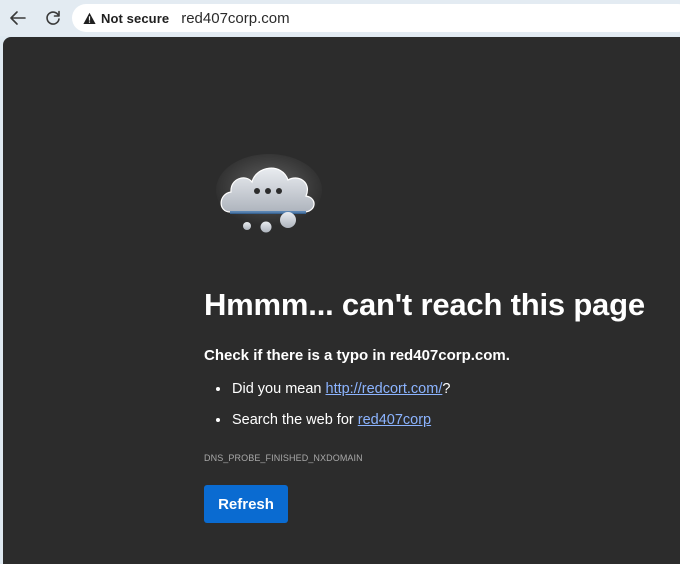 The width and height of the screenshot is (680, 564). What do you see at coordinates (89, 18) in the screenshot?
I see `warning-triangle-icon` at bounding box center [89, 18].